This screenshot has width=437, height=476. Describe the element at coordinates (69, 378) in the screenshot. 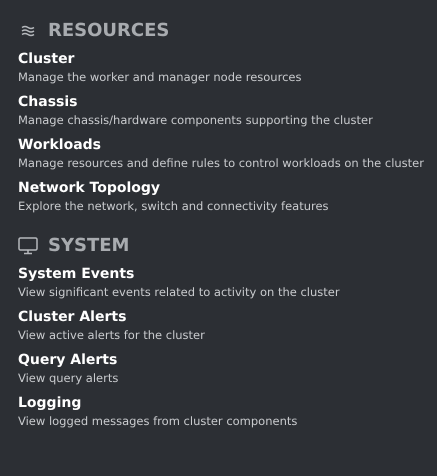

I see `item-description: View query alerts` at that location.